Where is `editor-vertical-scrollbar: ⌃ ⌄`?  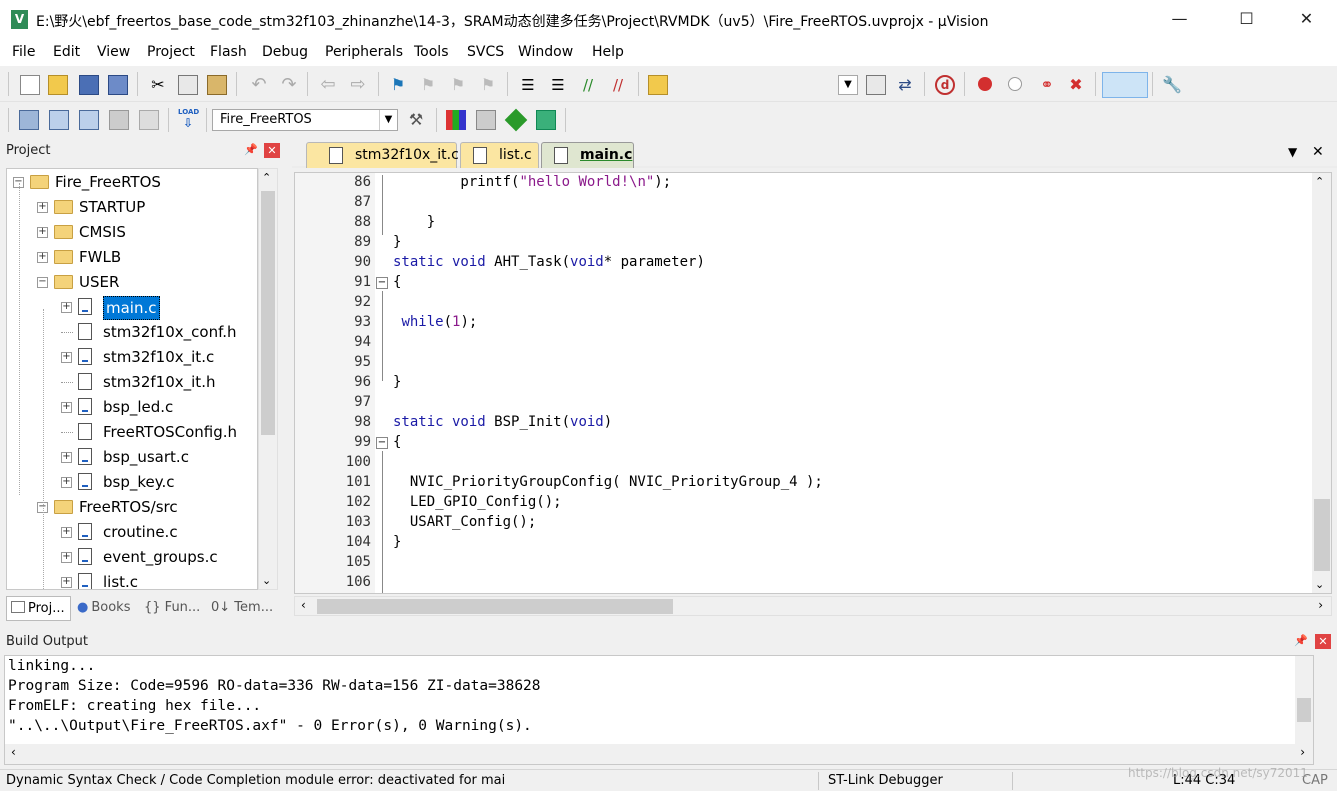 editor-vertical-scrollbar: ⌃ ⌄ is located at coordinates (1321, 383).